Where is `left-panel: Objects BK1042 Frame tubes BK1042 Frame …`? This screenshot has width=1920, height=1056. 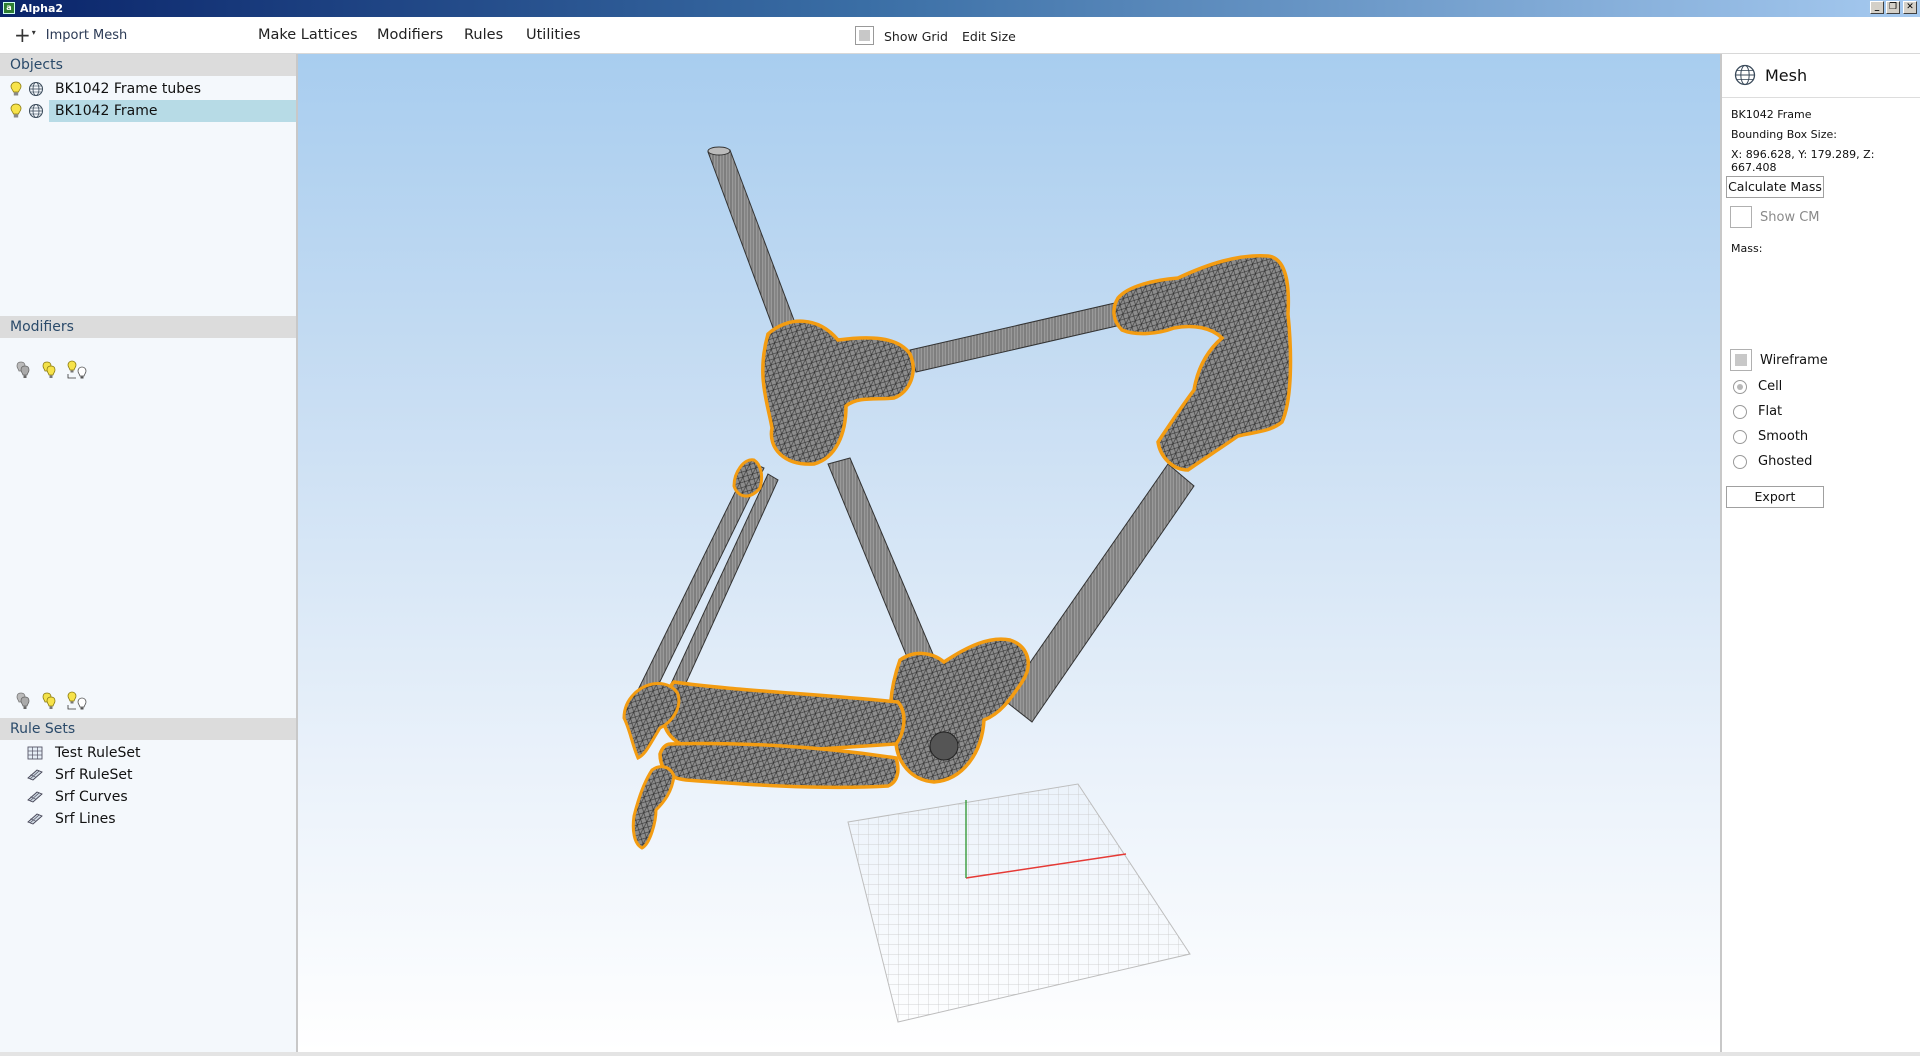 left-panel: Objects BK1042 Frame tubes BK1042 Frame … is located at coordinates (149, 553).